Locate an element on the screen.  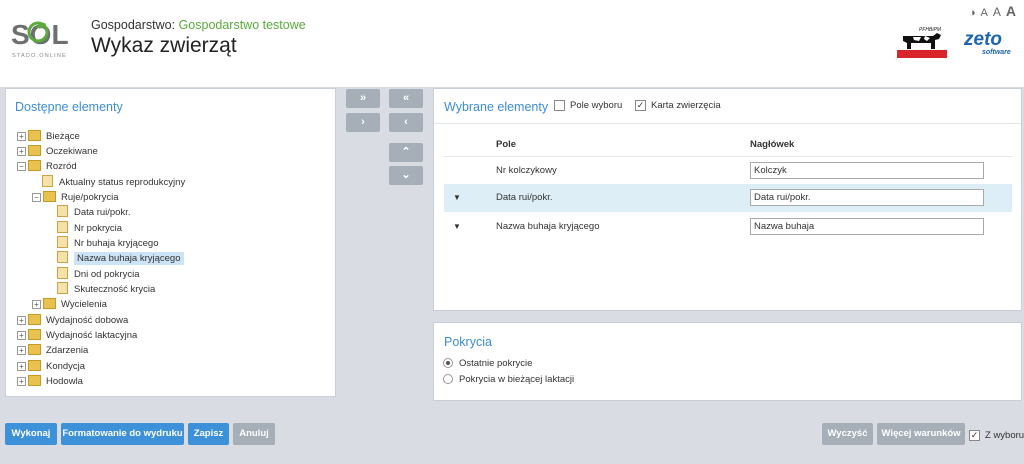
tree-node-dni-od-pokrycia: Dni od pokrycia is located at coordinates (98, 274).